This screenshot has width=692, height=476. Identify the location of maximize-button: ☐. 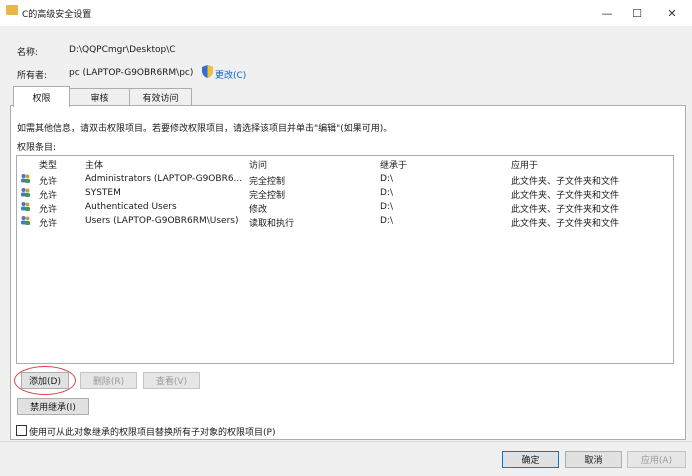
(637, 13).